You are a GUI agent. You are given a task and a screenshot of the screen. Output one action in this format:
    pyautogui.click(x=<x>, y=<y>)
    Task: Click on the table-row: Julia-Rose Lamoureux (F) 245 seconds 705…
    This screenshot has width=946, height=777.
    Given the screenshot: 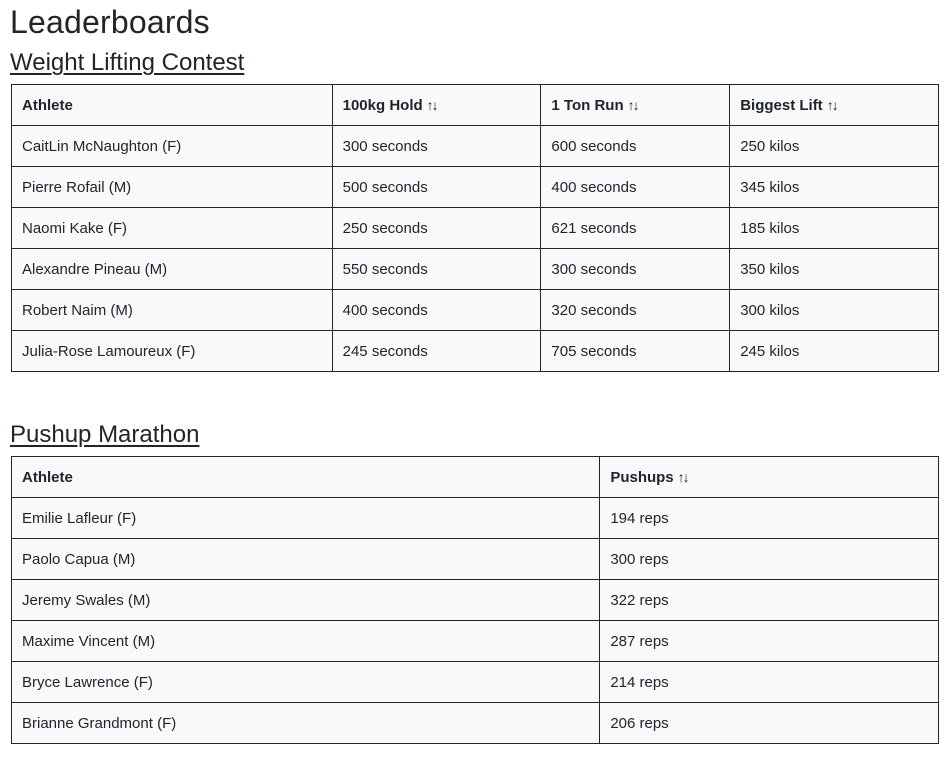 What is the action you would take?
    pyautogui.click(x=475, y=351)
    